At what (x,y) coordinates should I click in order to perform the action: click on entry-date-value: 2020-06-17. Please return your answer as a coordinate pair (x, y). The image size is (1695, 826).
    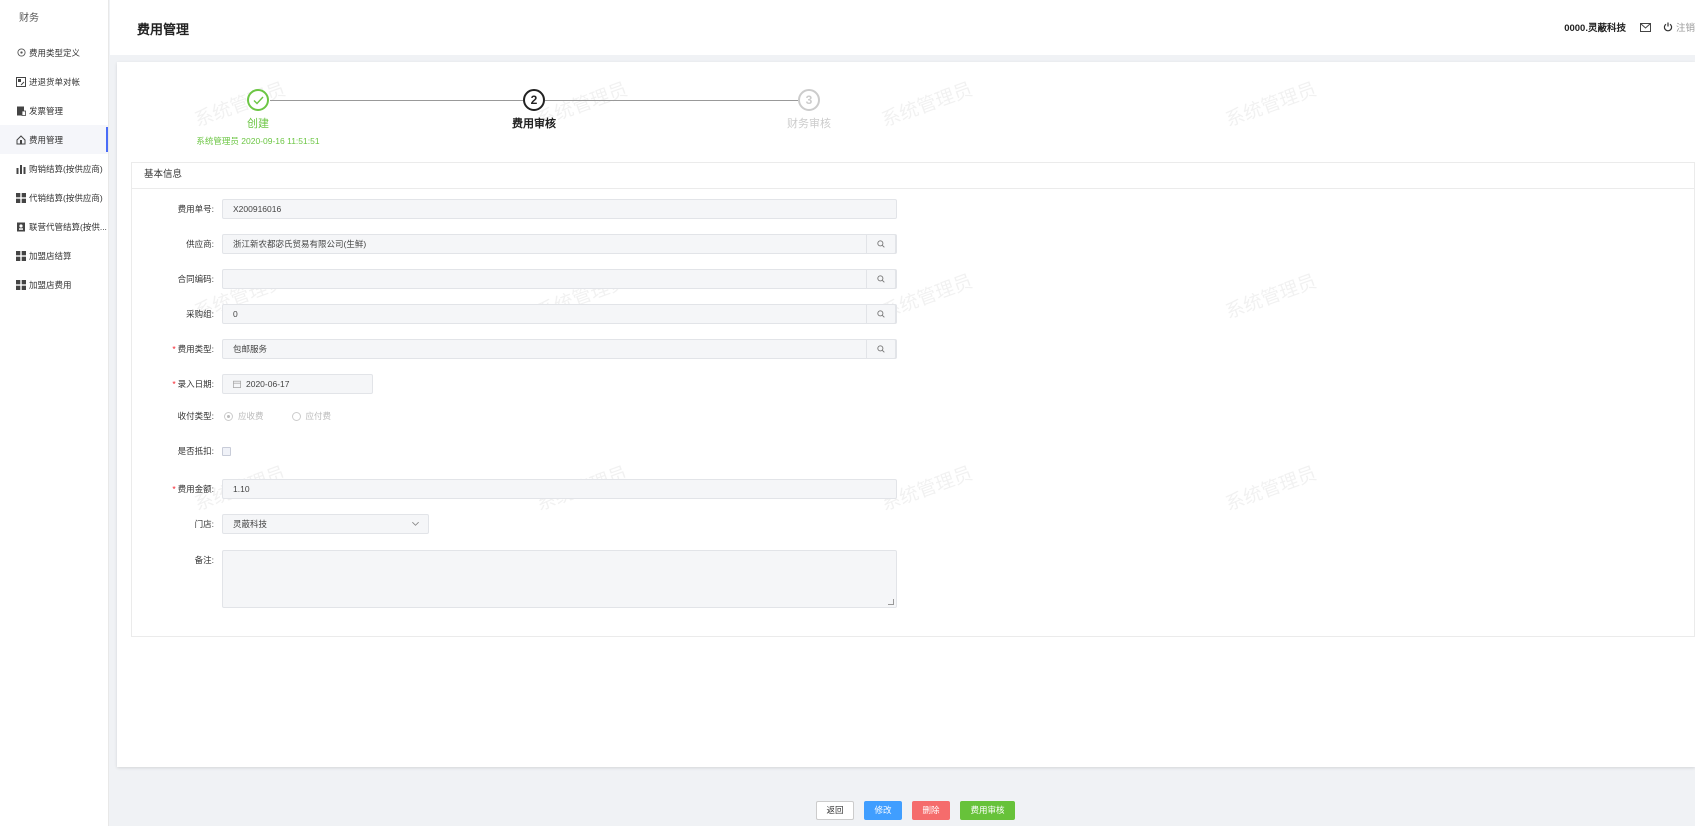
    Looking at the image, I should click on (268, 384).